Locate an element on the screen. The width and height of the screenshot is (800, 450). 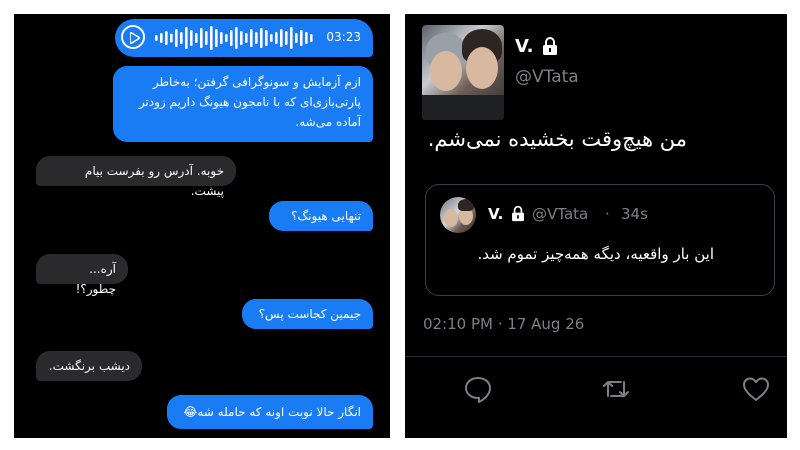
quoted-username: @VTata is located at coordinates (560, 214).